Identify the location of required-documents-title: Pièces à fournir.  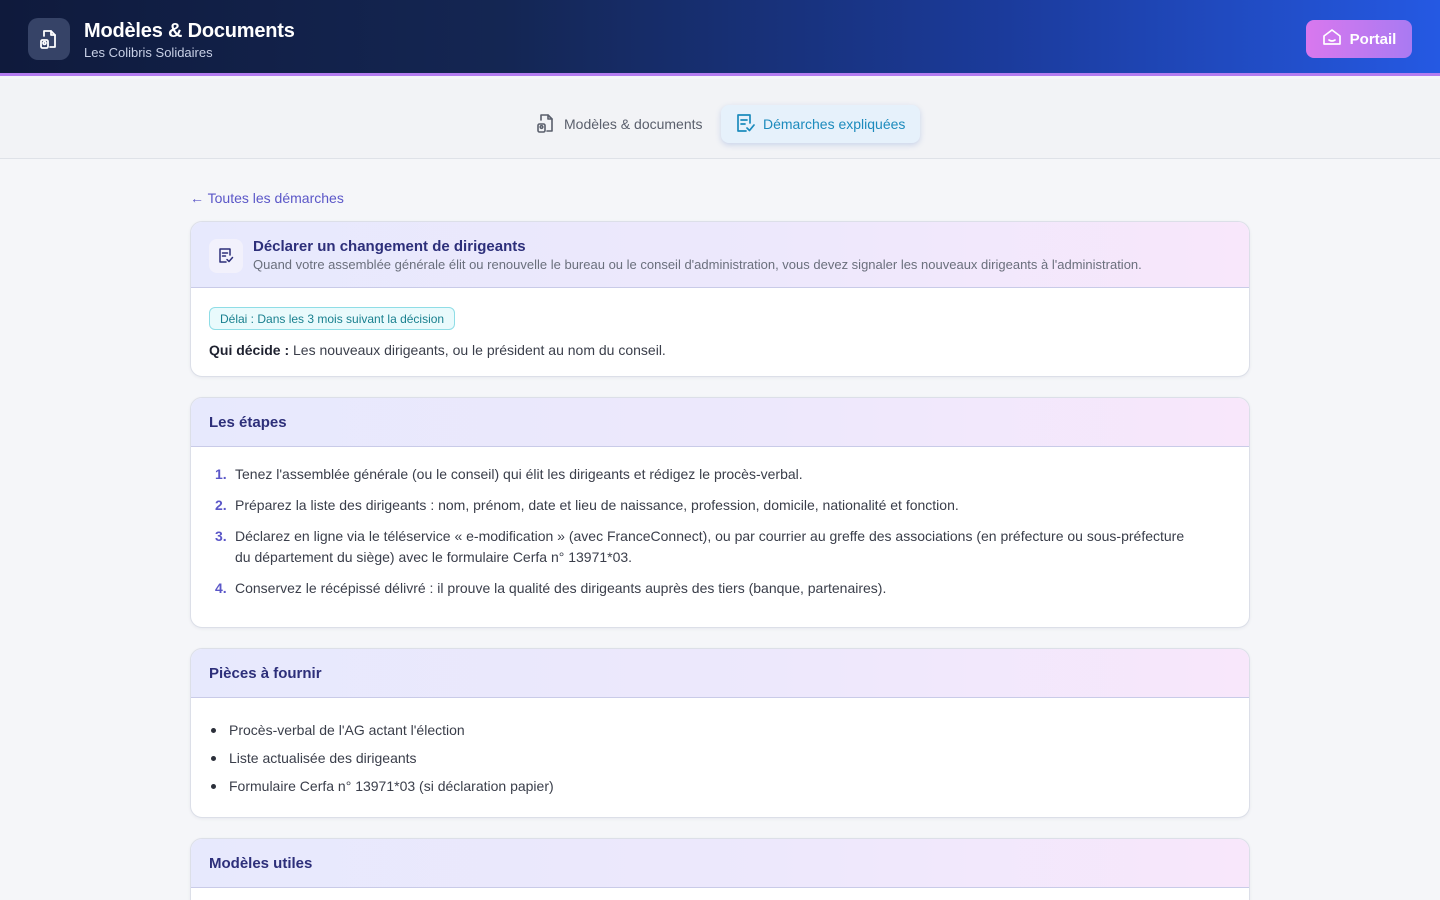
(265, 673).